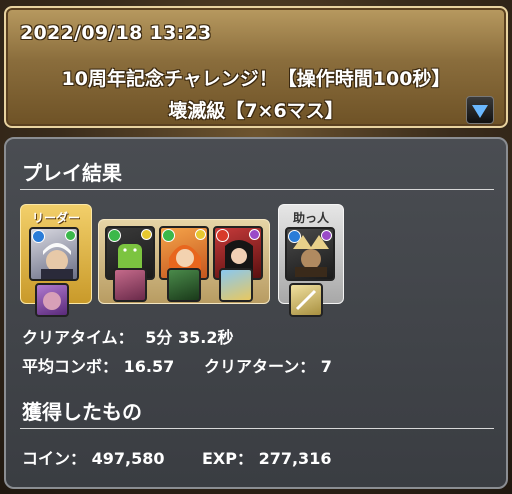 The width and height of the screenshot is (512, 494). I want to click on coin-row: コイン： 497,580, so click(93, 457).